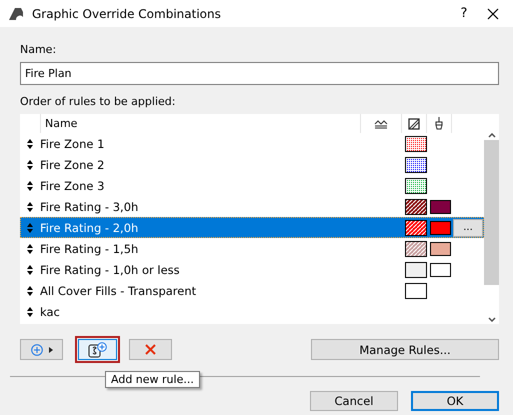  Describe the element at coordinates (492, 135) in the screenshot. I see `scroll-up-icon` at that location.